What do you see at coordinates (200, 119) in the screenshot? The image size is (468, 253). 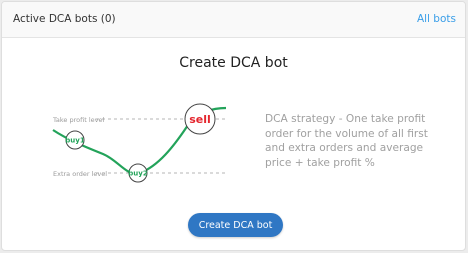 I see `sell-label: sell` at bounding box center [200, 119].